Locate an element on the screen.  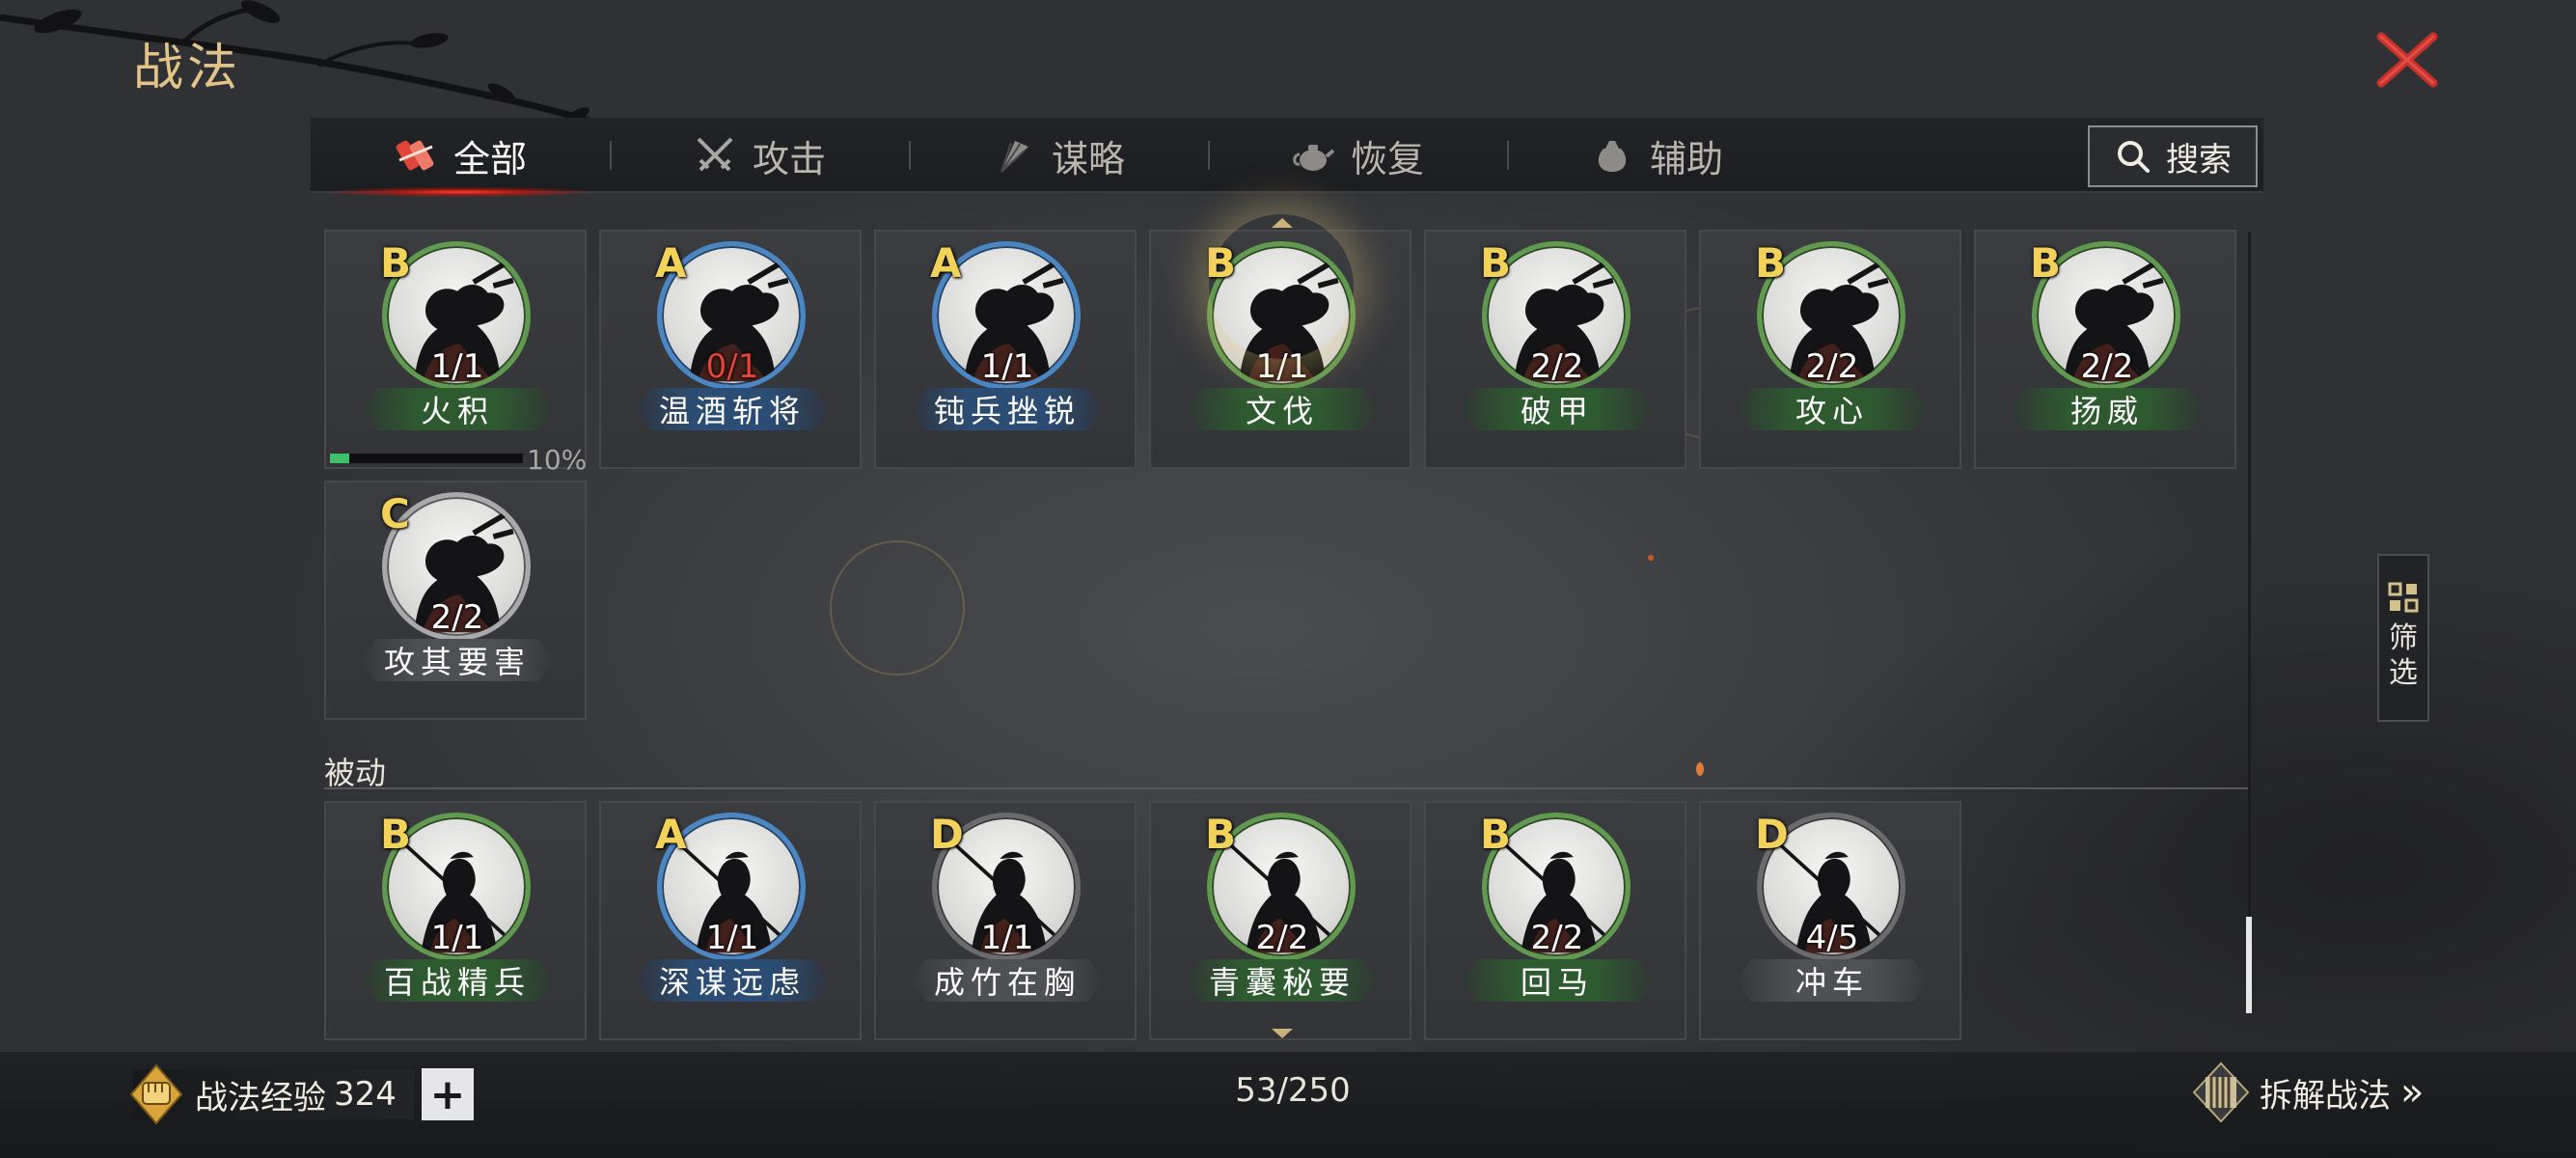
scroll-bundle-icon is located at coordinates (415, 155).